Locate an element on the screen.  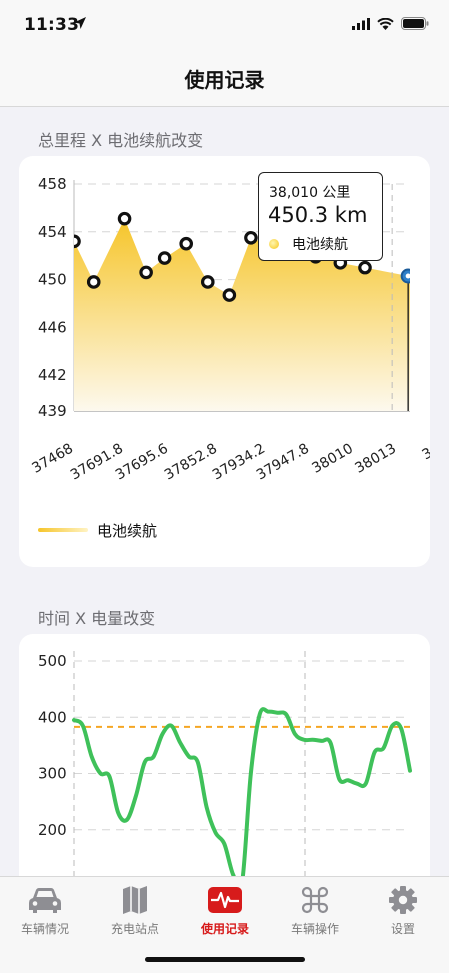
chart2-section-title: 时间 X 电量改变 is located at coordinates (97, 618).